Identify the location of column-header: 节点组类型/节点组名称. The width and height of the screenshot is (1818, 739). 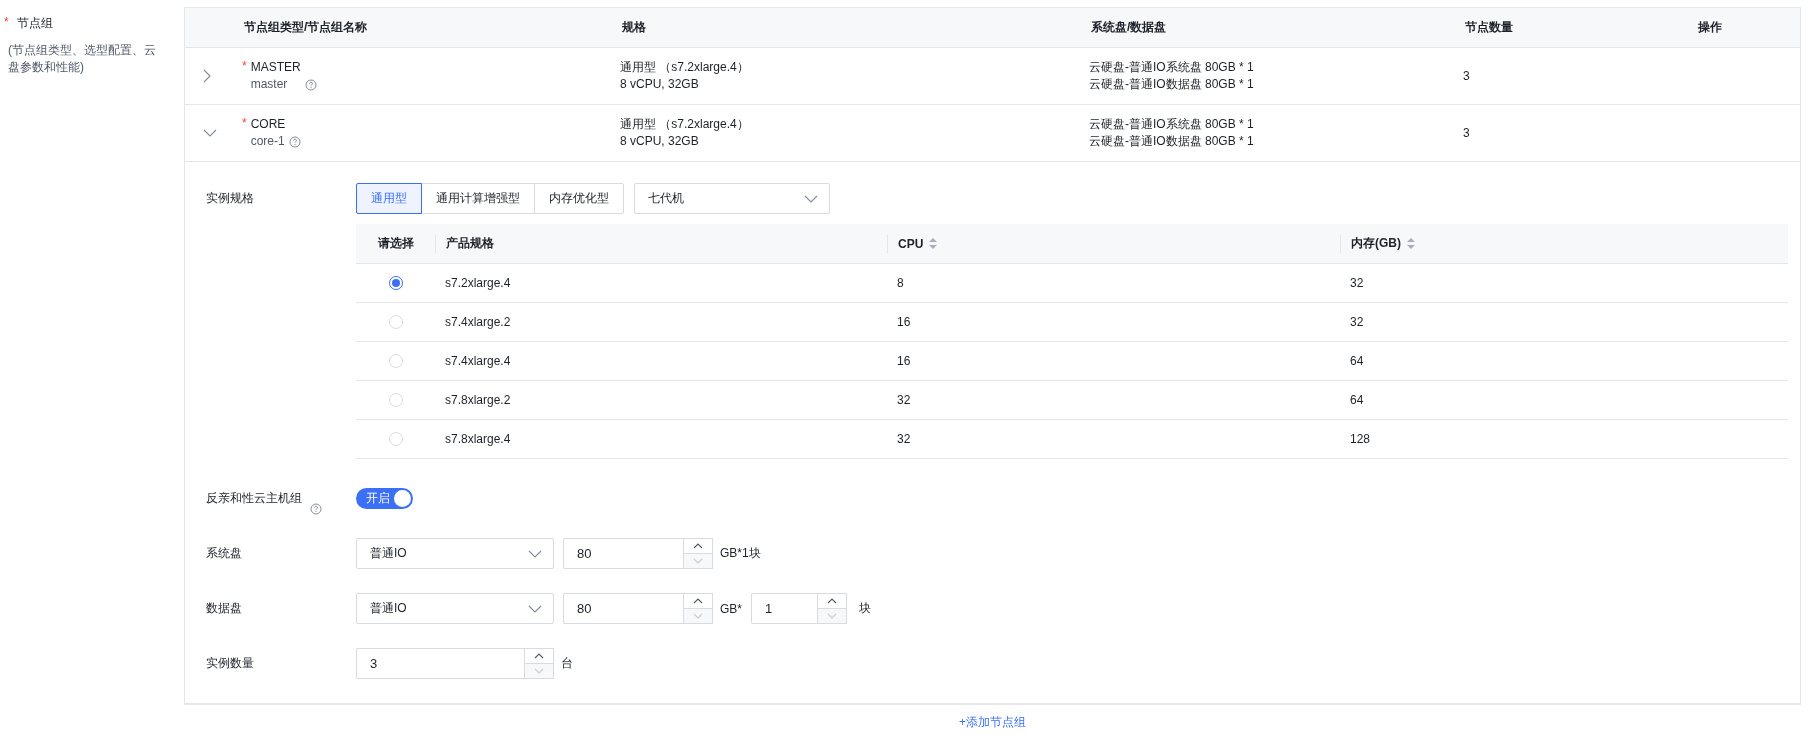
(306, 27).